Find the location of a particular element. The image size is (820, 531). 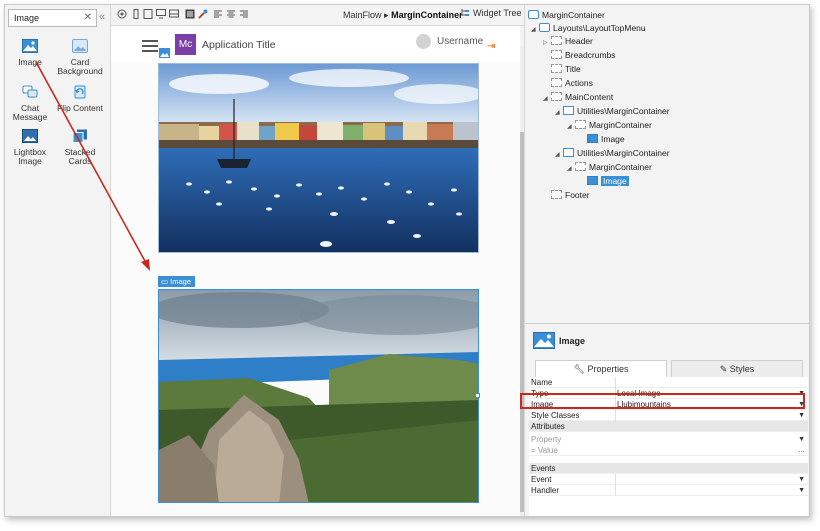

tree-node: ◢ Layouts\LayoutTopMenu is located at coordinates (588, 28).